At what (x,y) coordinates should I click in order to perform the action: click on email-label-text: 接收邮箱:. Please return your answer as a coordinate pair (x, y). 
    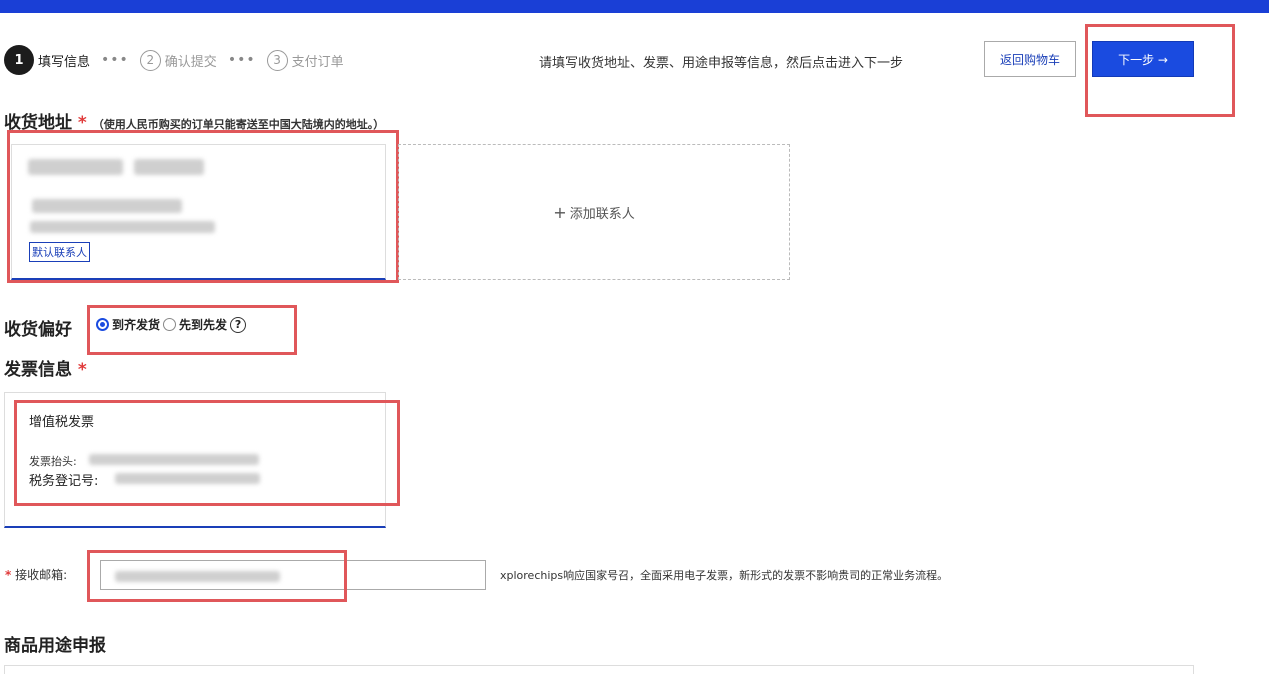
    Looking at the image, I should click on (41, 575).